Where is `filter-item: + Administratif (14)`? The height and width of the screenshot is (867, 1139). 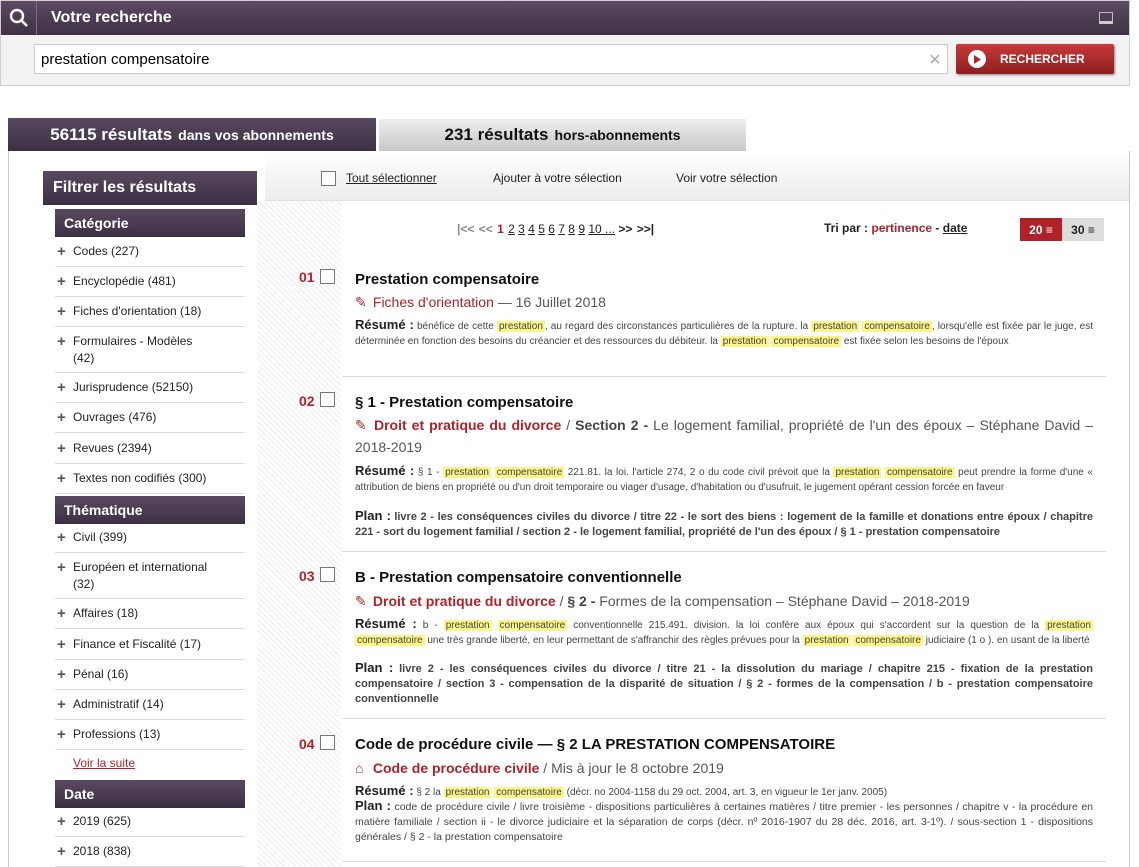 filter-item: + Administratif (14) is located at coordinates (150, 708).